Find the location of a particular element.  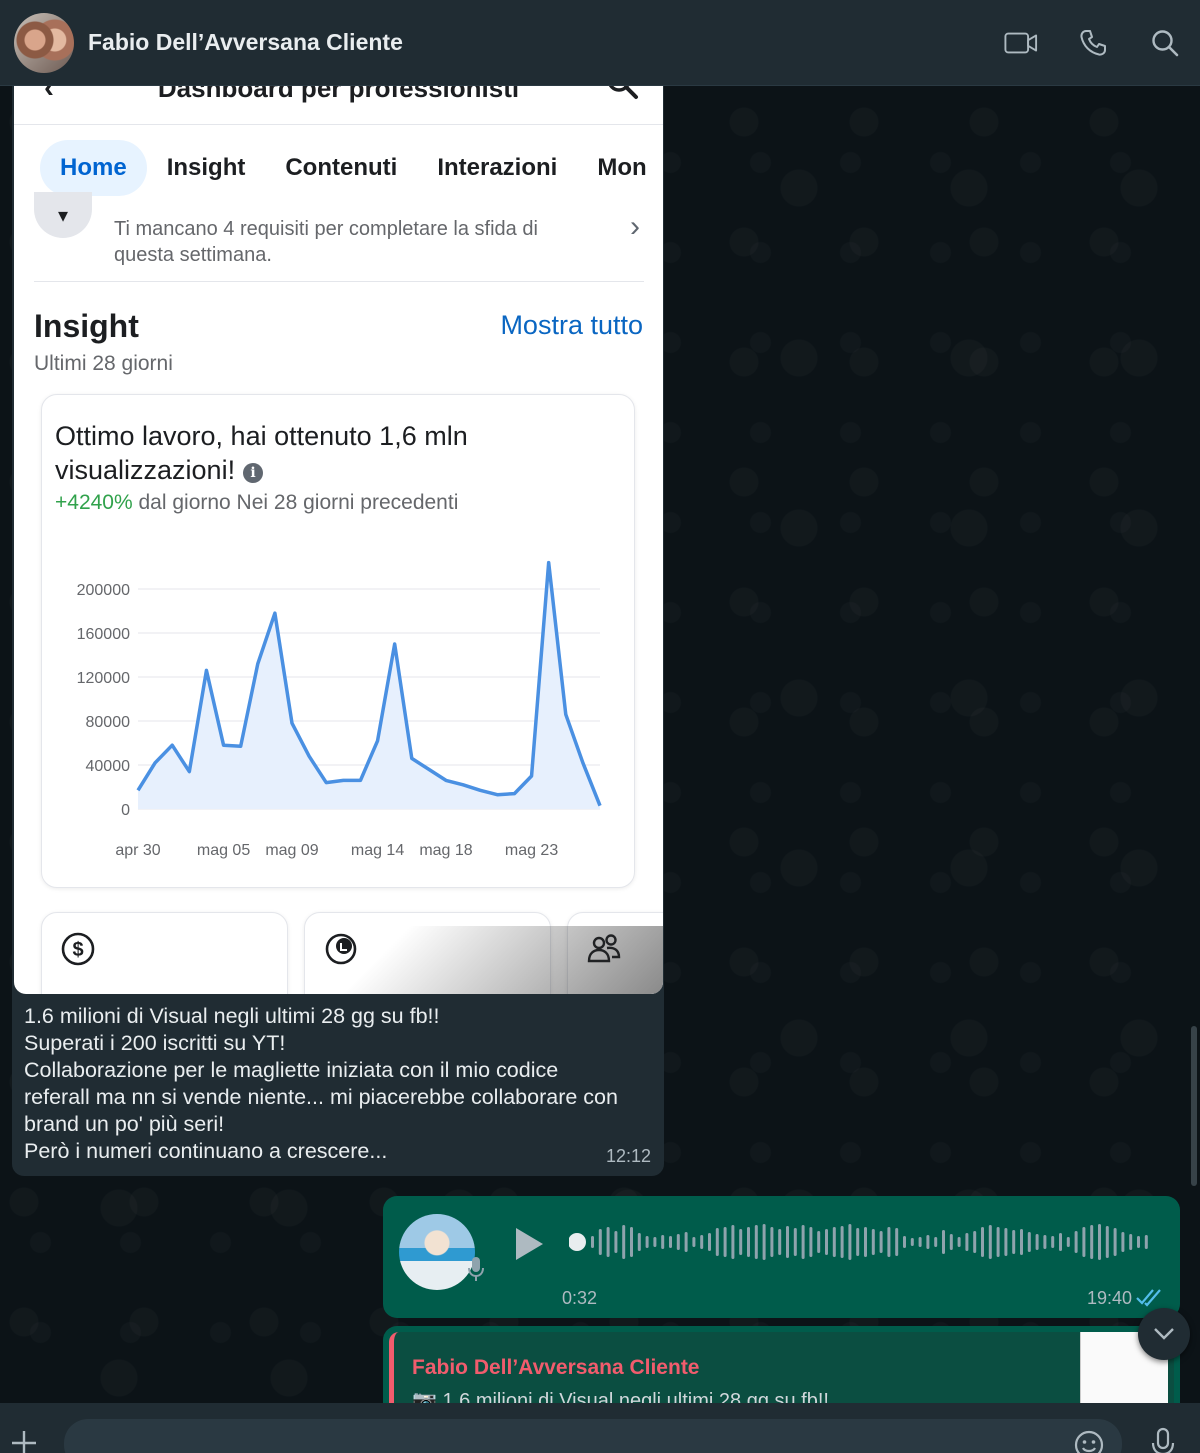

microphone-icon is located at coordinates (1163, 1440).